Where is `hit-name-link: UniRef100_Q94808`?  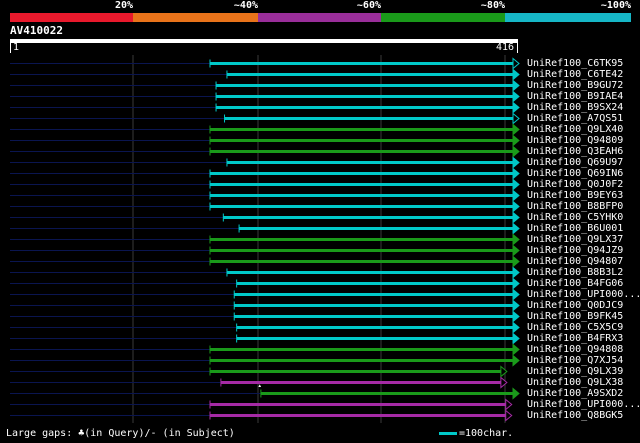 hit-name-link: UniRef100_Q94808 is located at coordinates (575, 349).